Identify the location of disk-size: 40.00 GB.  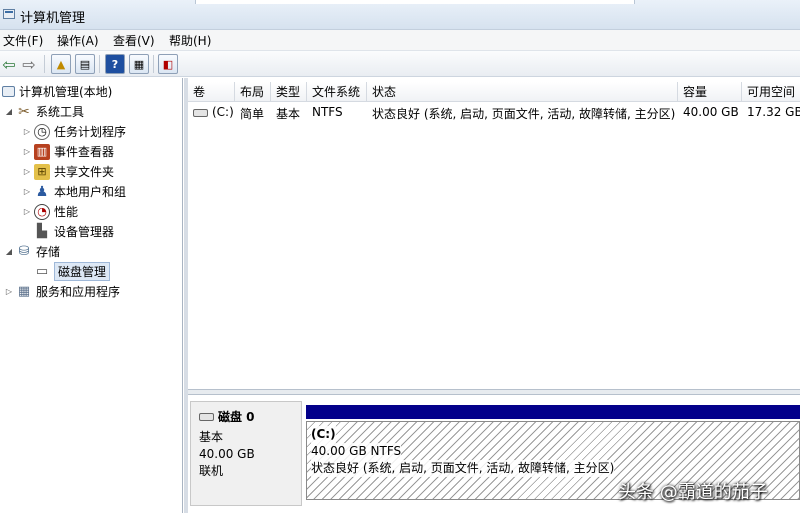
(227, 454).